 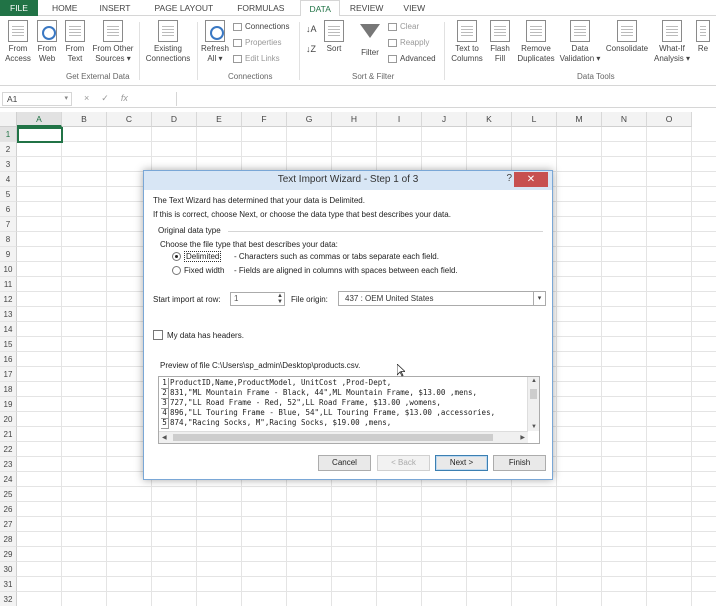 What do you see at coordinates (309, 119) in the screenshot?
I see `column-header: G` at bounding box center [309, 119].